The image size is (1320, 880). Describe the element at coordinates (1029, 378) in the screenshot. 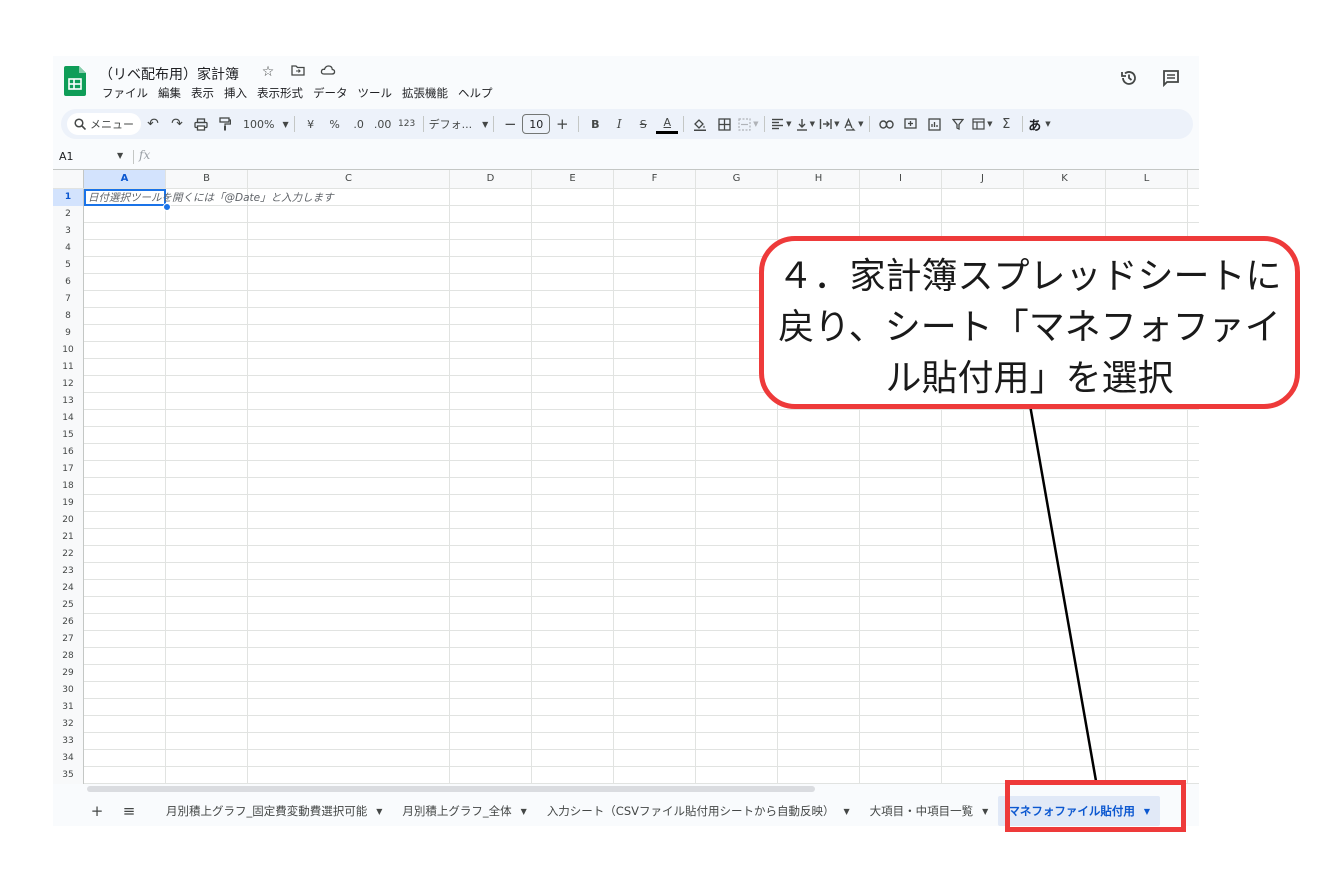

I see `callout-line: ル貼付用」を選択` at that location.